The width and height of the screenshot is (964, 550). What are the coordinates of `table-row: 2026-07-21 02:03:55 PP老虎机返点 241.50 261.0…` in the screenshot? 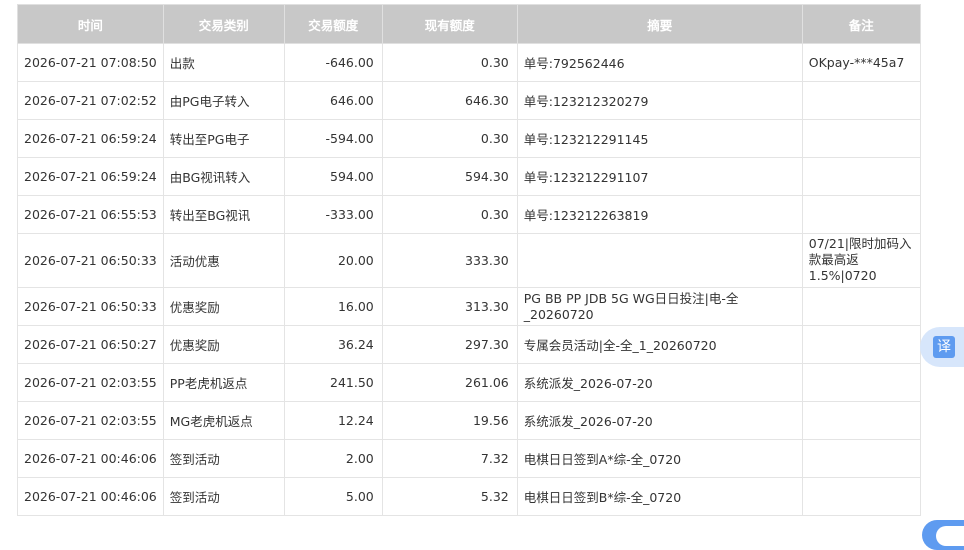 It's located at (469, 382).